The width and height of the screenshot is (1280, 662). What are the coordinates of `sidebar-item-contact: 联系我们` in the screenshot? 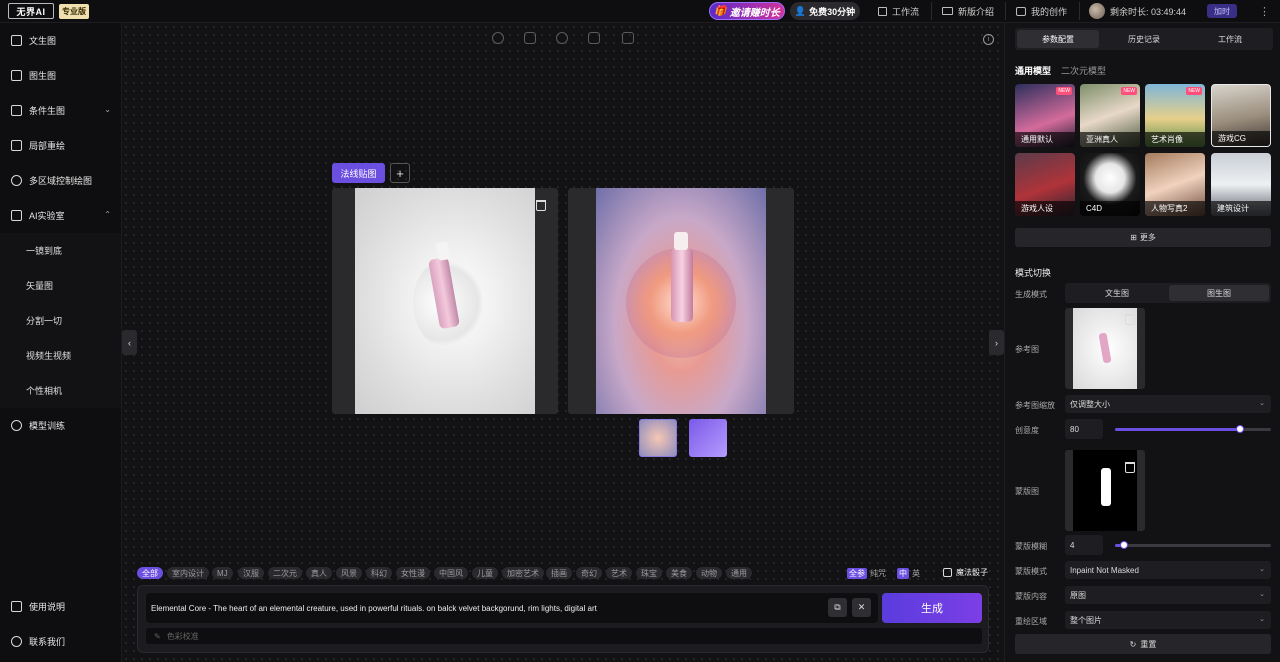 It's located at (60, 641).